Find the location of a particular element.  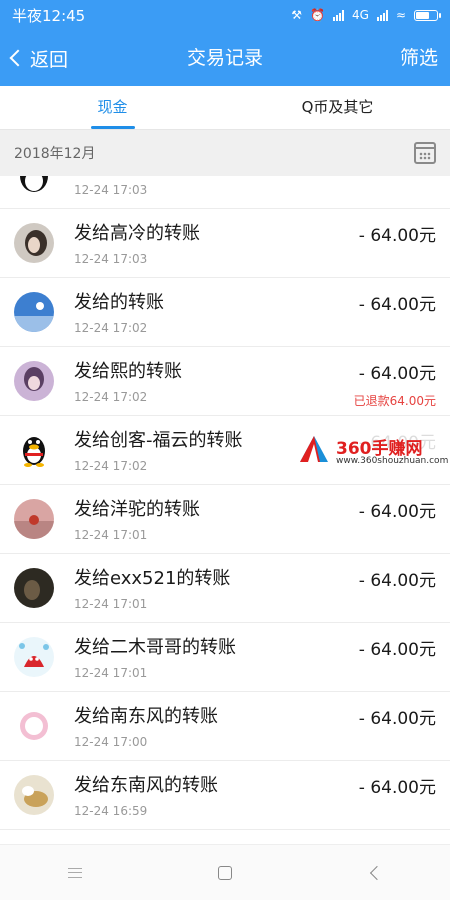

tab-bar: 现金 Q币及其它 is located at coordinates (225, 108).